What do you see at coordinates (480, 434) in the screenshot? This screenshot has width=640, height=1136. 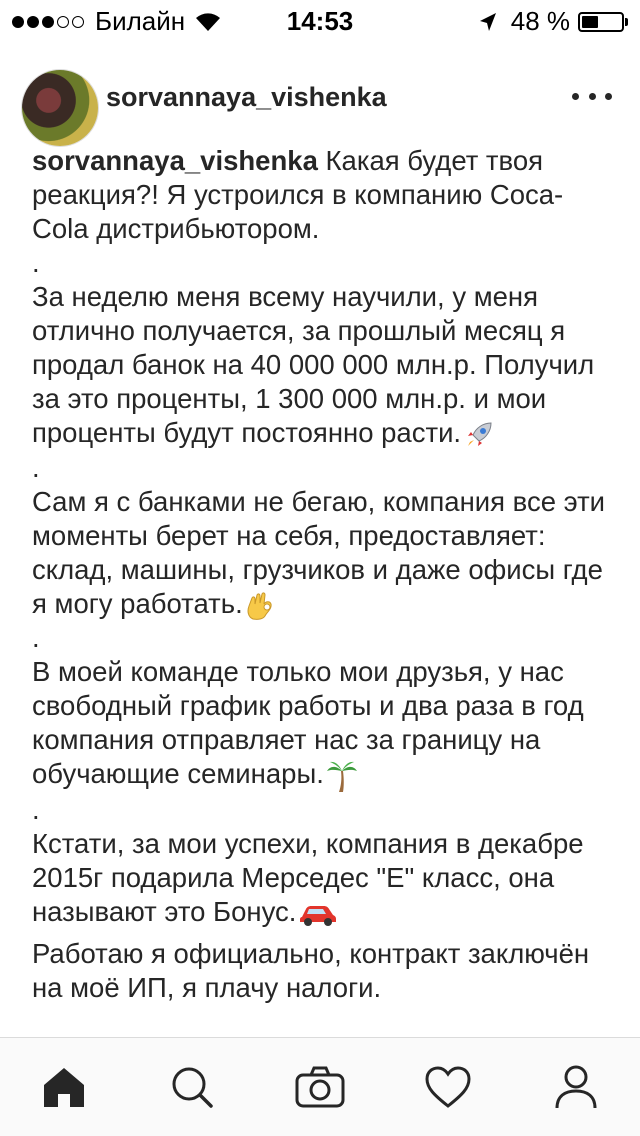 I see `rocket-icon` at bounding box center [480, 434].